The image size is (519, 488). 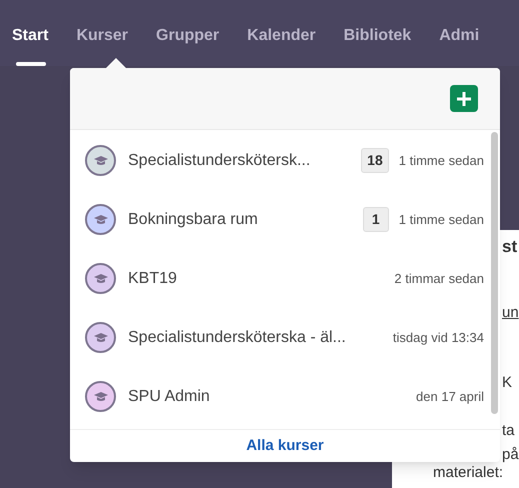 What do you see at coordinates (188, 46) in the screenshot?
I see `nav-tab: Grupper` at bounding box center [188, 46].